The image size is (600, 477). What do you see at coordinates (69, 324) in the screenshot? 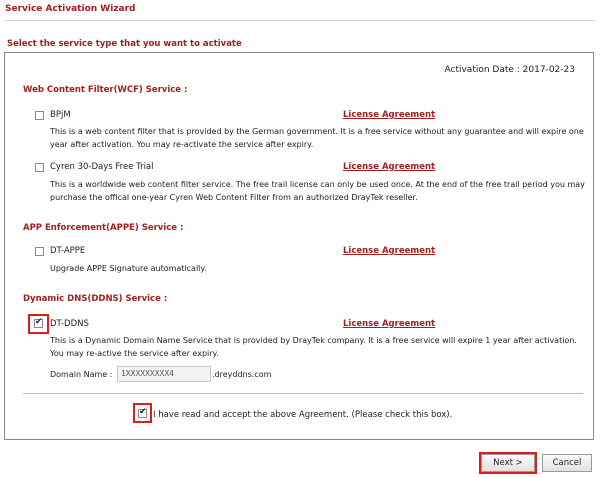
I see `dt-ddns-service-name: DT-DDNS` at bounding box center [69, 324].